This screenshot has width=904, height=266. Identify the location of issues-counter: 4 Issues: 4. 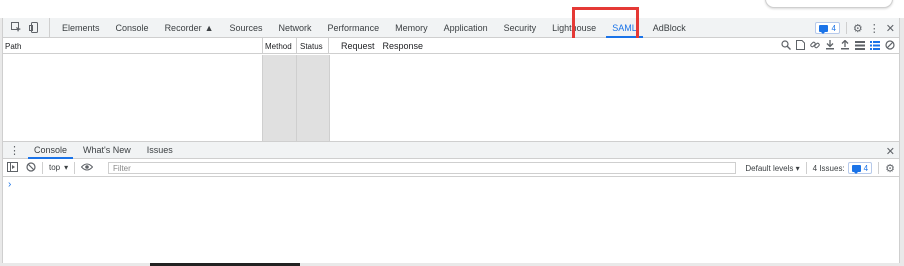
(839, 168).